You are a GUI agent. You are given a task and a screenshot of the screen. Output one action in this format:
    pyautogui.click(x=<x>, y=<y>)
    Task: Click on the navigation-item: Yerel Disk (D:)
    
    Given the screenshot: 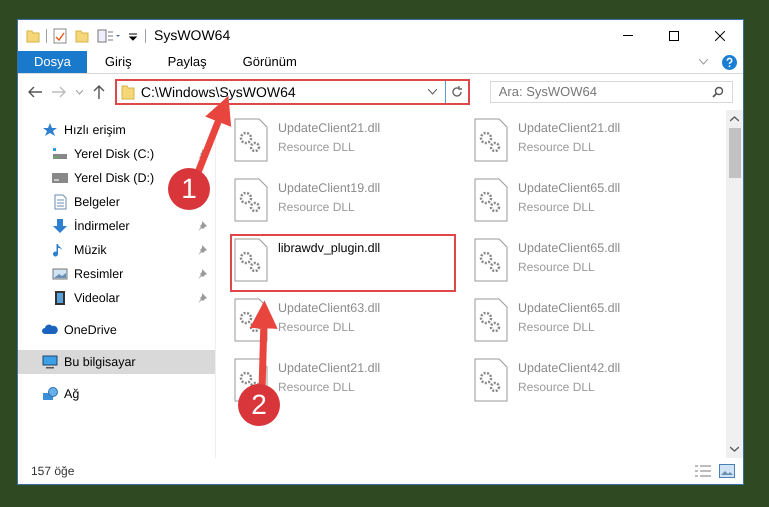 What is the action you would take?
    pyautogui.click(x=92, y=178)
    